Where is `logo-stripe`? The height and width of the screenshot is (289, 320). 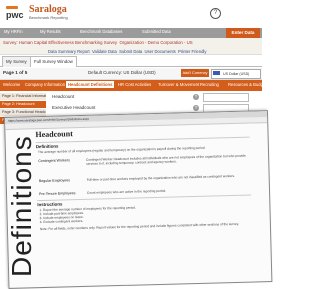 logo-stripe is located at coordinates (12, 7).